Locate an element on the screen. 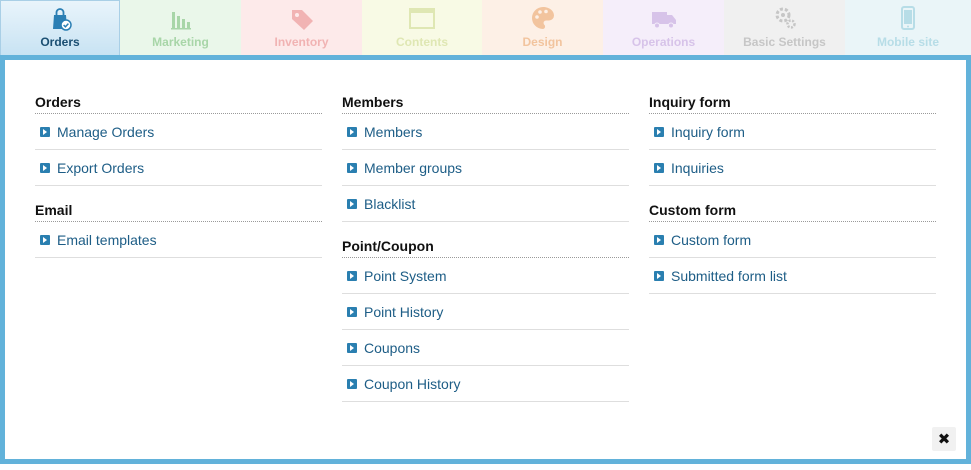 This screenshot has height=470, width=971. tab-orders: Orders is located at coordinates (60, 27).